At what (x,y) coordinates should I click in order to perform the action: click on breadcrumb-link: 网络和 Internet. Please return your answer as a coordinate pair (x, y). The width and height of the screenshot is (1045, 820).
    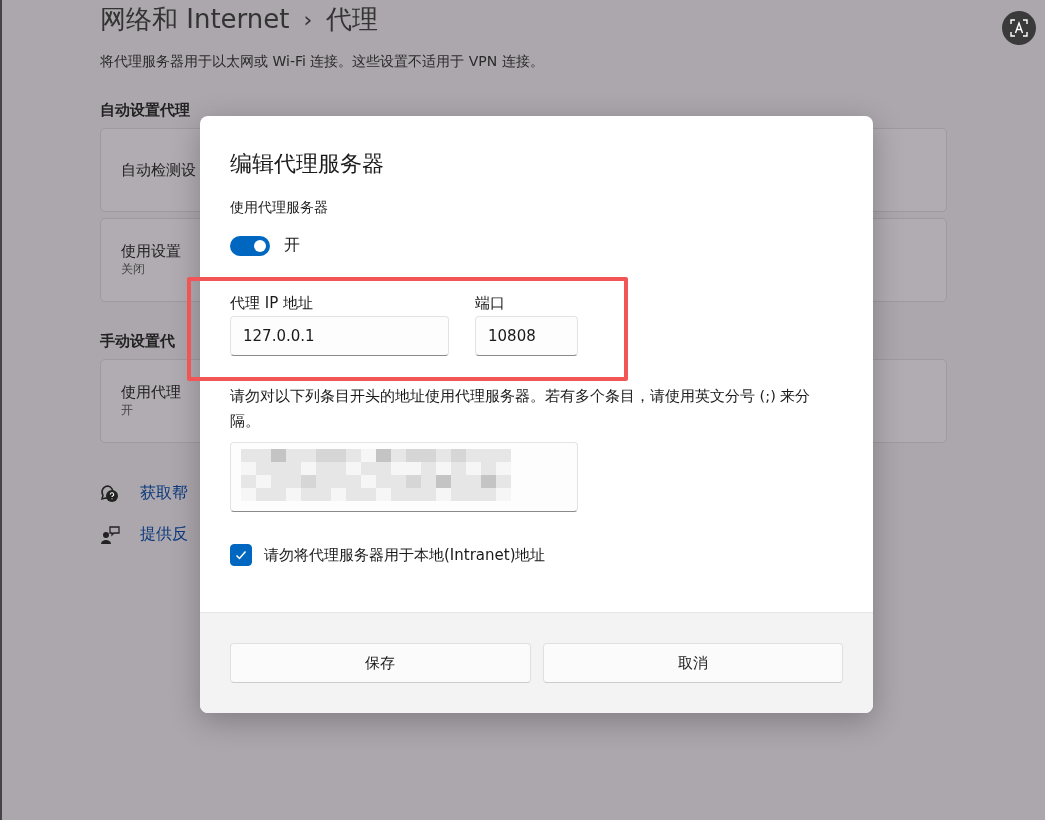
    Looking at the image, I should click on (195, 19).